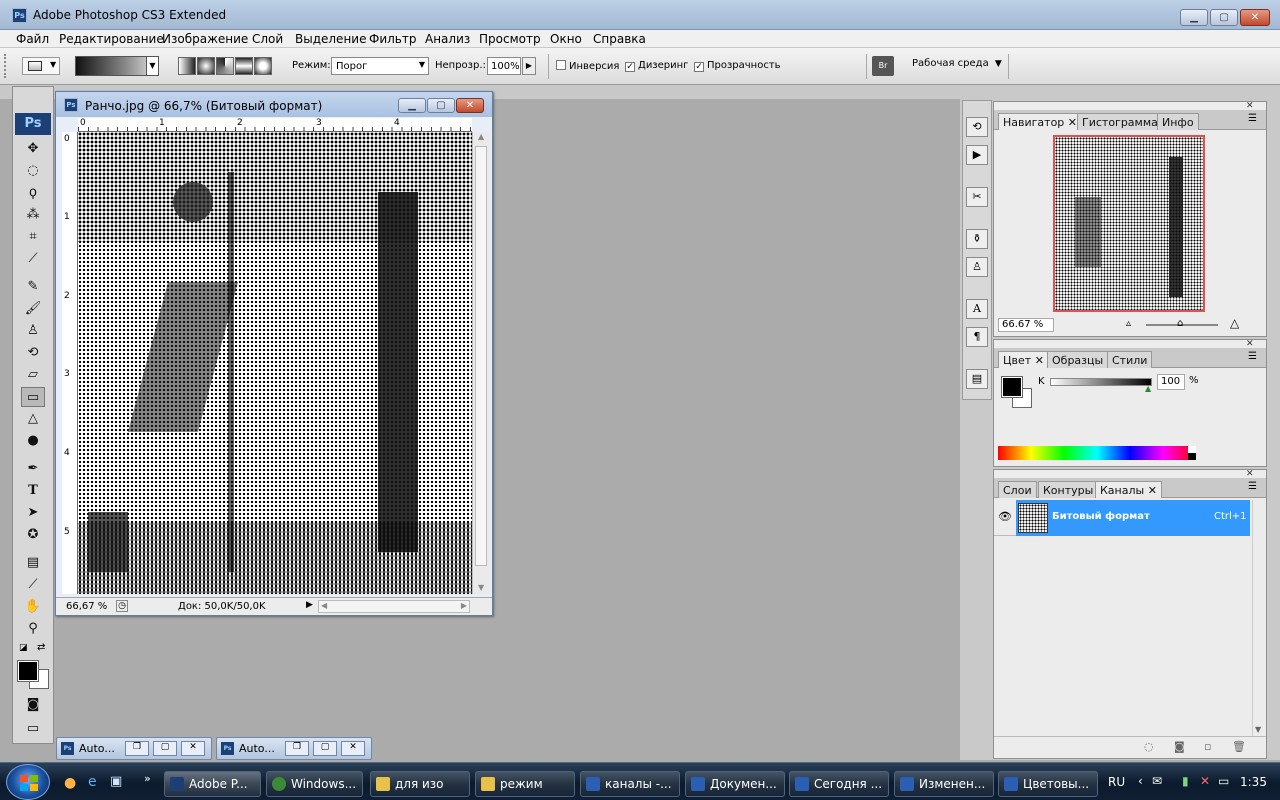 This screenshot has height=800, width=1280. Describe the element at coordinates (33, 585) in the screenshot. I see `eyedropper-tool-icon: ⟋` at that location.